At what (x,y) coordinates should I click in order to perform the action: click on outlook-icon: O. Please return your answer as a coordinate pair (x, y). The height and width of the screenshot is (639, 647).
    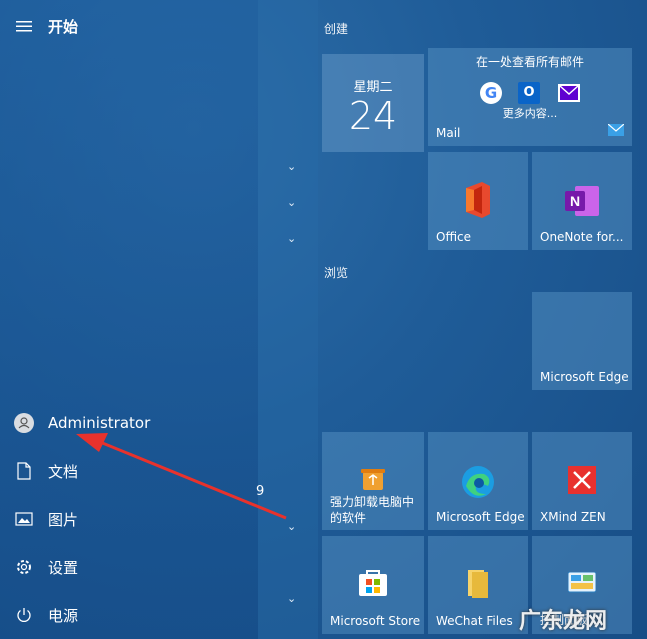
    Looking at the image, I should click on (529, 93).